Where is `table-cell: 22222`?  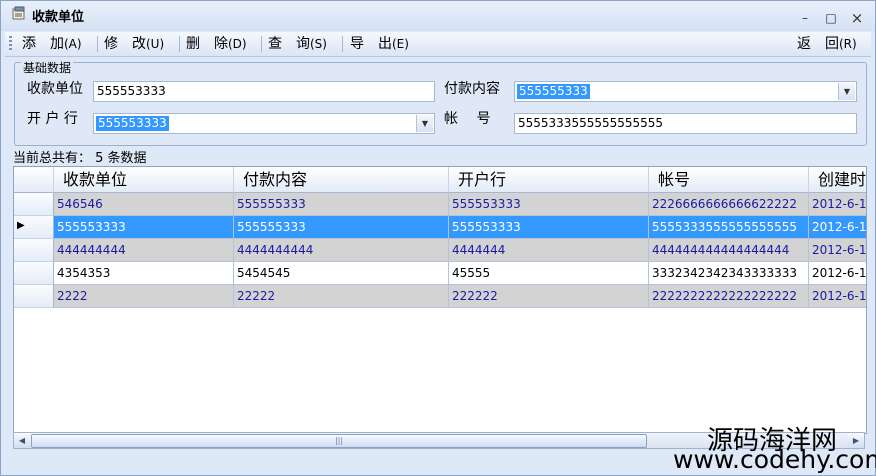 table-cell: 22222 is located at coordinates (341, 296).